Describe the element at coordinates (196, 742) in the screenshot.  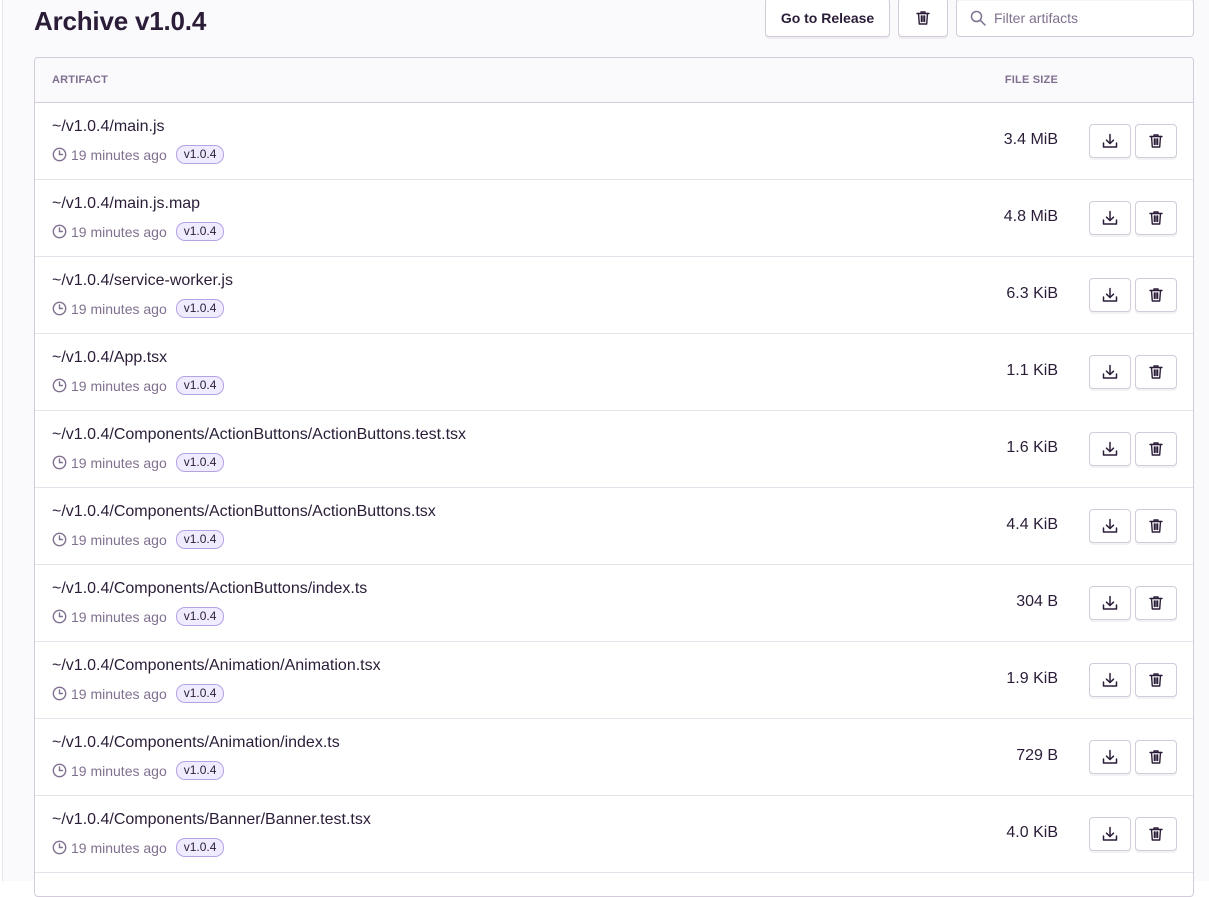
I see `artifact-name: ~/v1.0.4/Components/Animation/index.ts` at that location.